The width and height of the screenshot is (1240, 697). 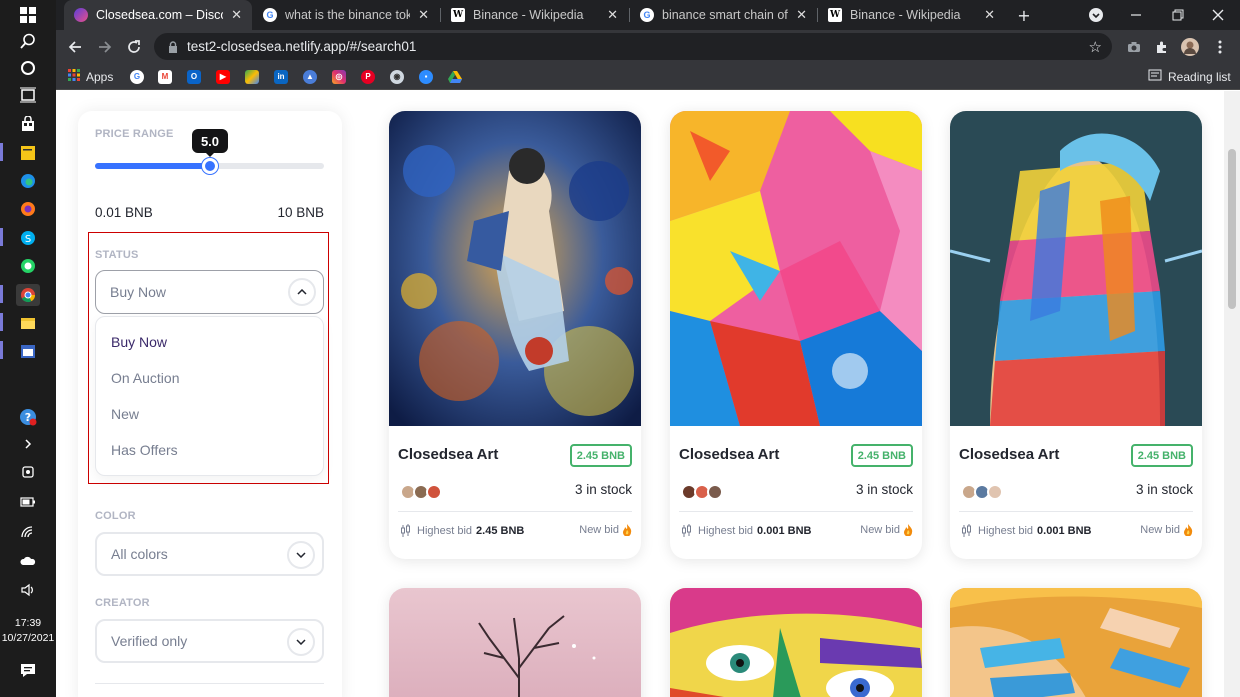 I want to click on close-window-icon, so click(x=1218, y=15).